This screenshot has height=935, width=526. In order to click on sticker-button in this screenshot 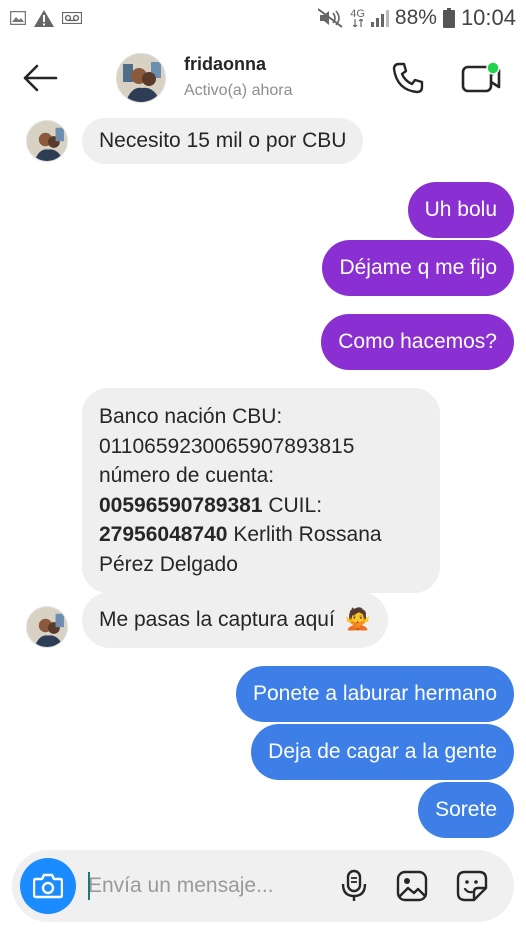, I will do `click(472, 886)`.